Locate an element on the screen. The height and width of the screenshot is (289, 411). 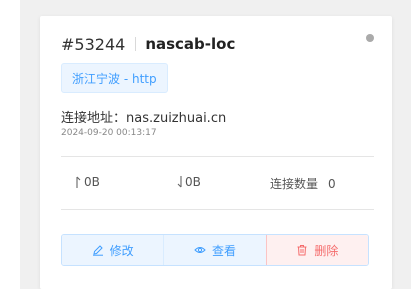
card-header: #53244 nascab-loc is located at coordinates (148, 44).